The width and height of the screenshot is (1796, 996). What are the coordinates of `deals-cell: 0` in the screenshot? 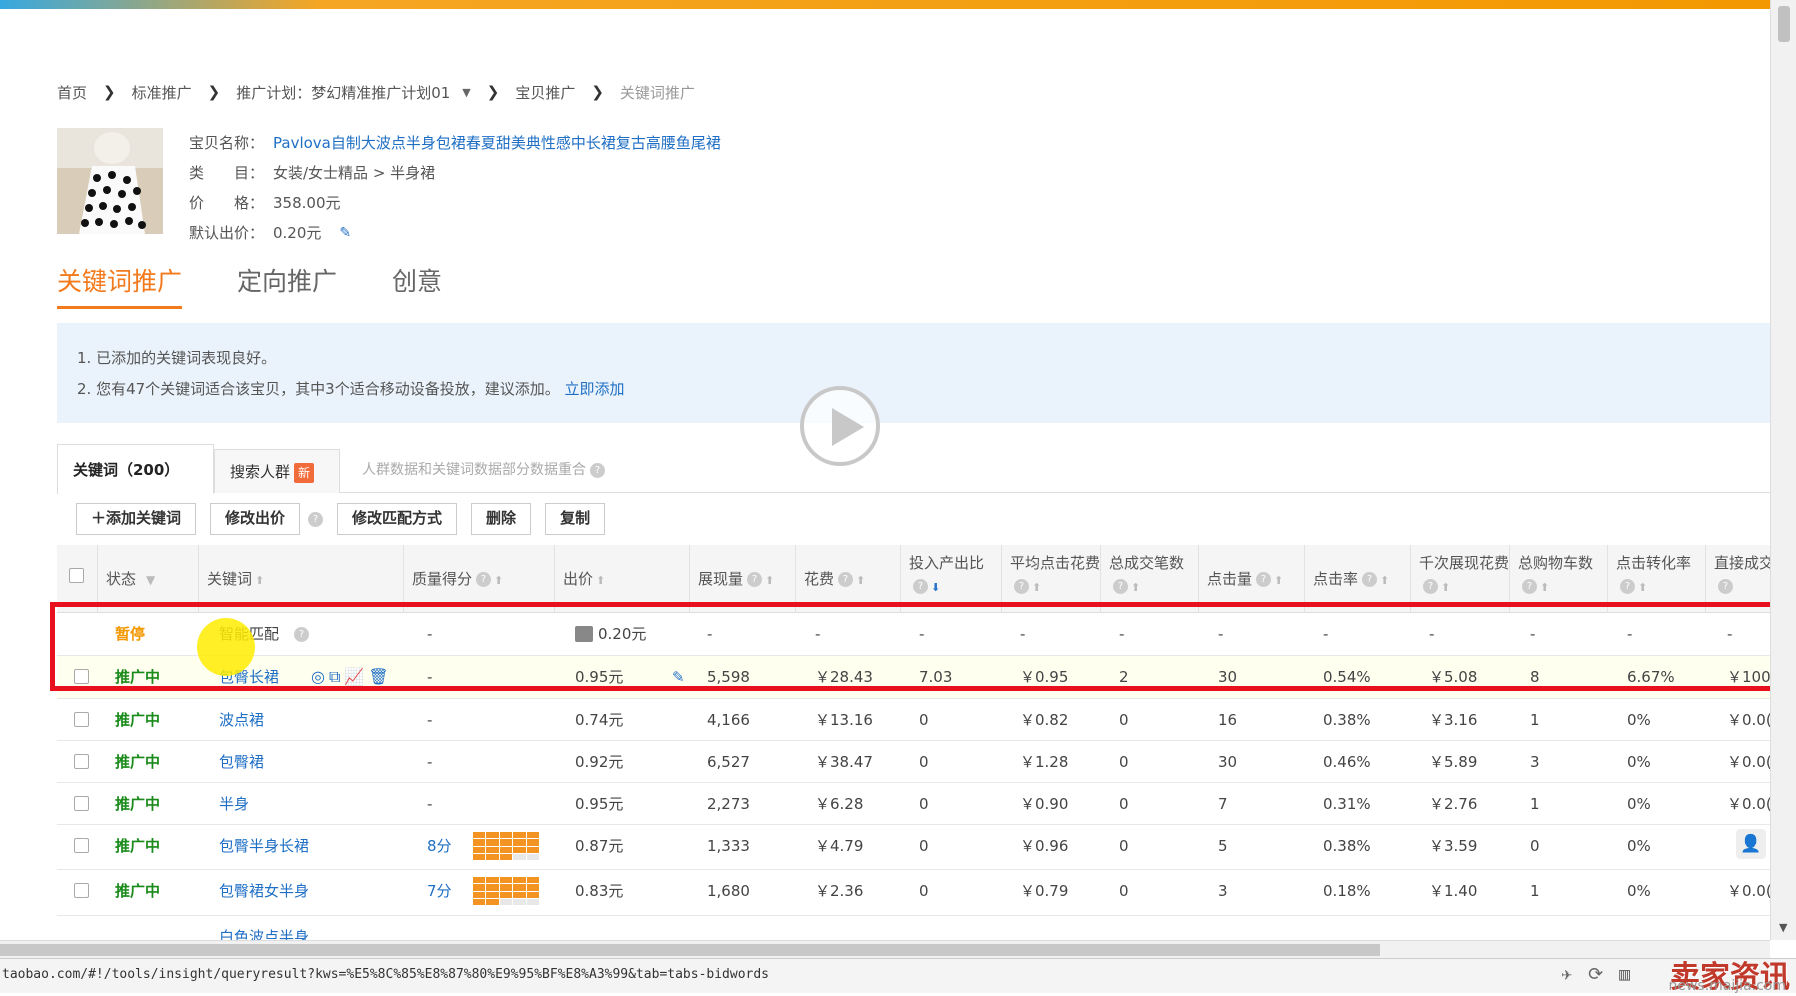 It's located at (1124, 720).